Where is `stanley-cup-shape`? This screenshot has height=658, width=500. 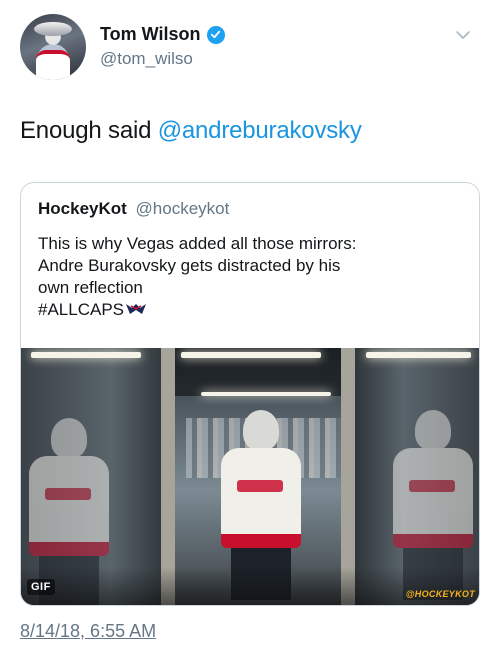
stanley-cup-shape is located at coordinates (53, 29).